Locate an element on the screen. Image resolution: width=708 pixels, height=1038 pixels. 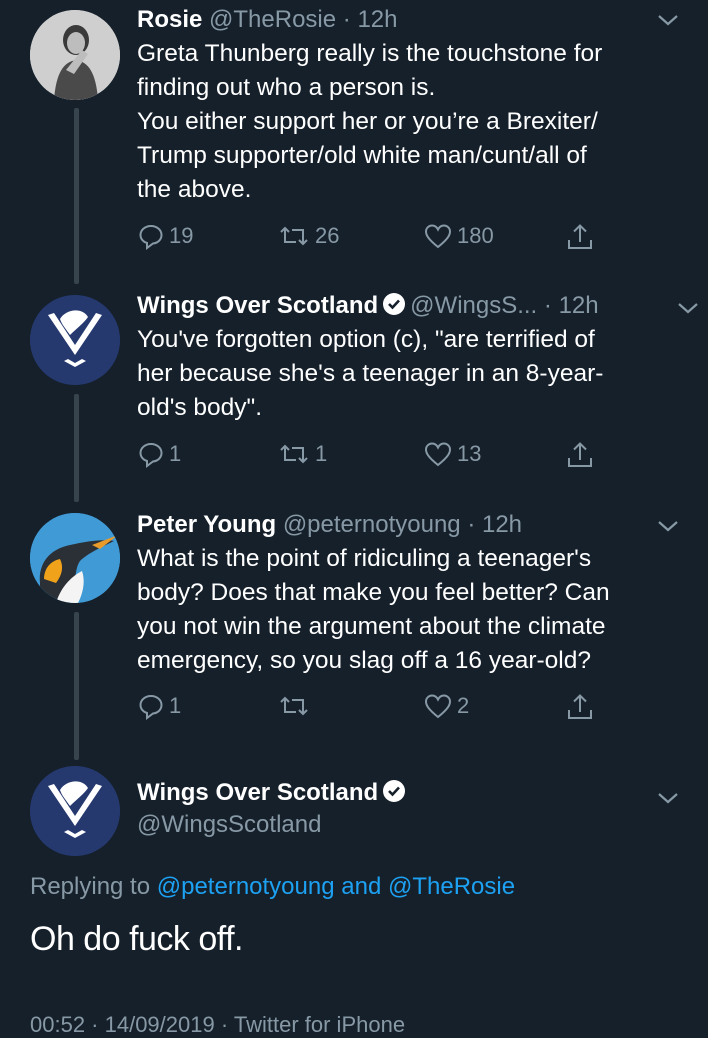
like-button: 13 is located at coordinates (452, 454).